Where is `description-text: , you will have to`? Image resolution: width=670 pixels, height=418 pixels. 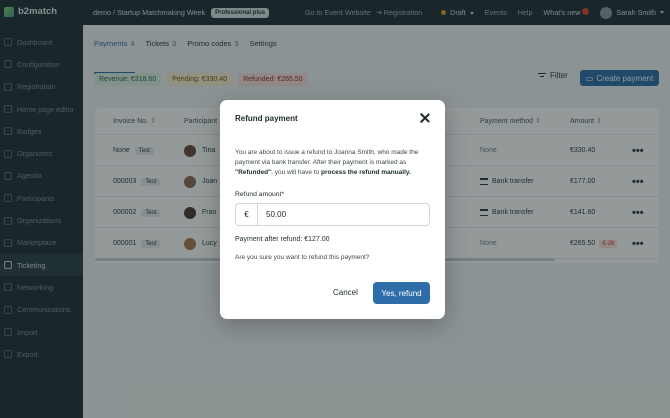 description-text: , you will have to is located at coordinates (296, 172).